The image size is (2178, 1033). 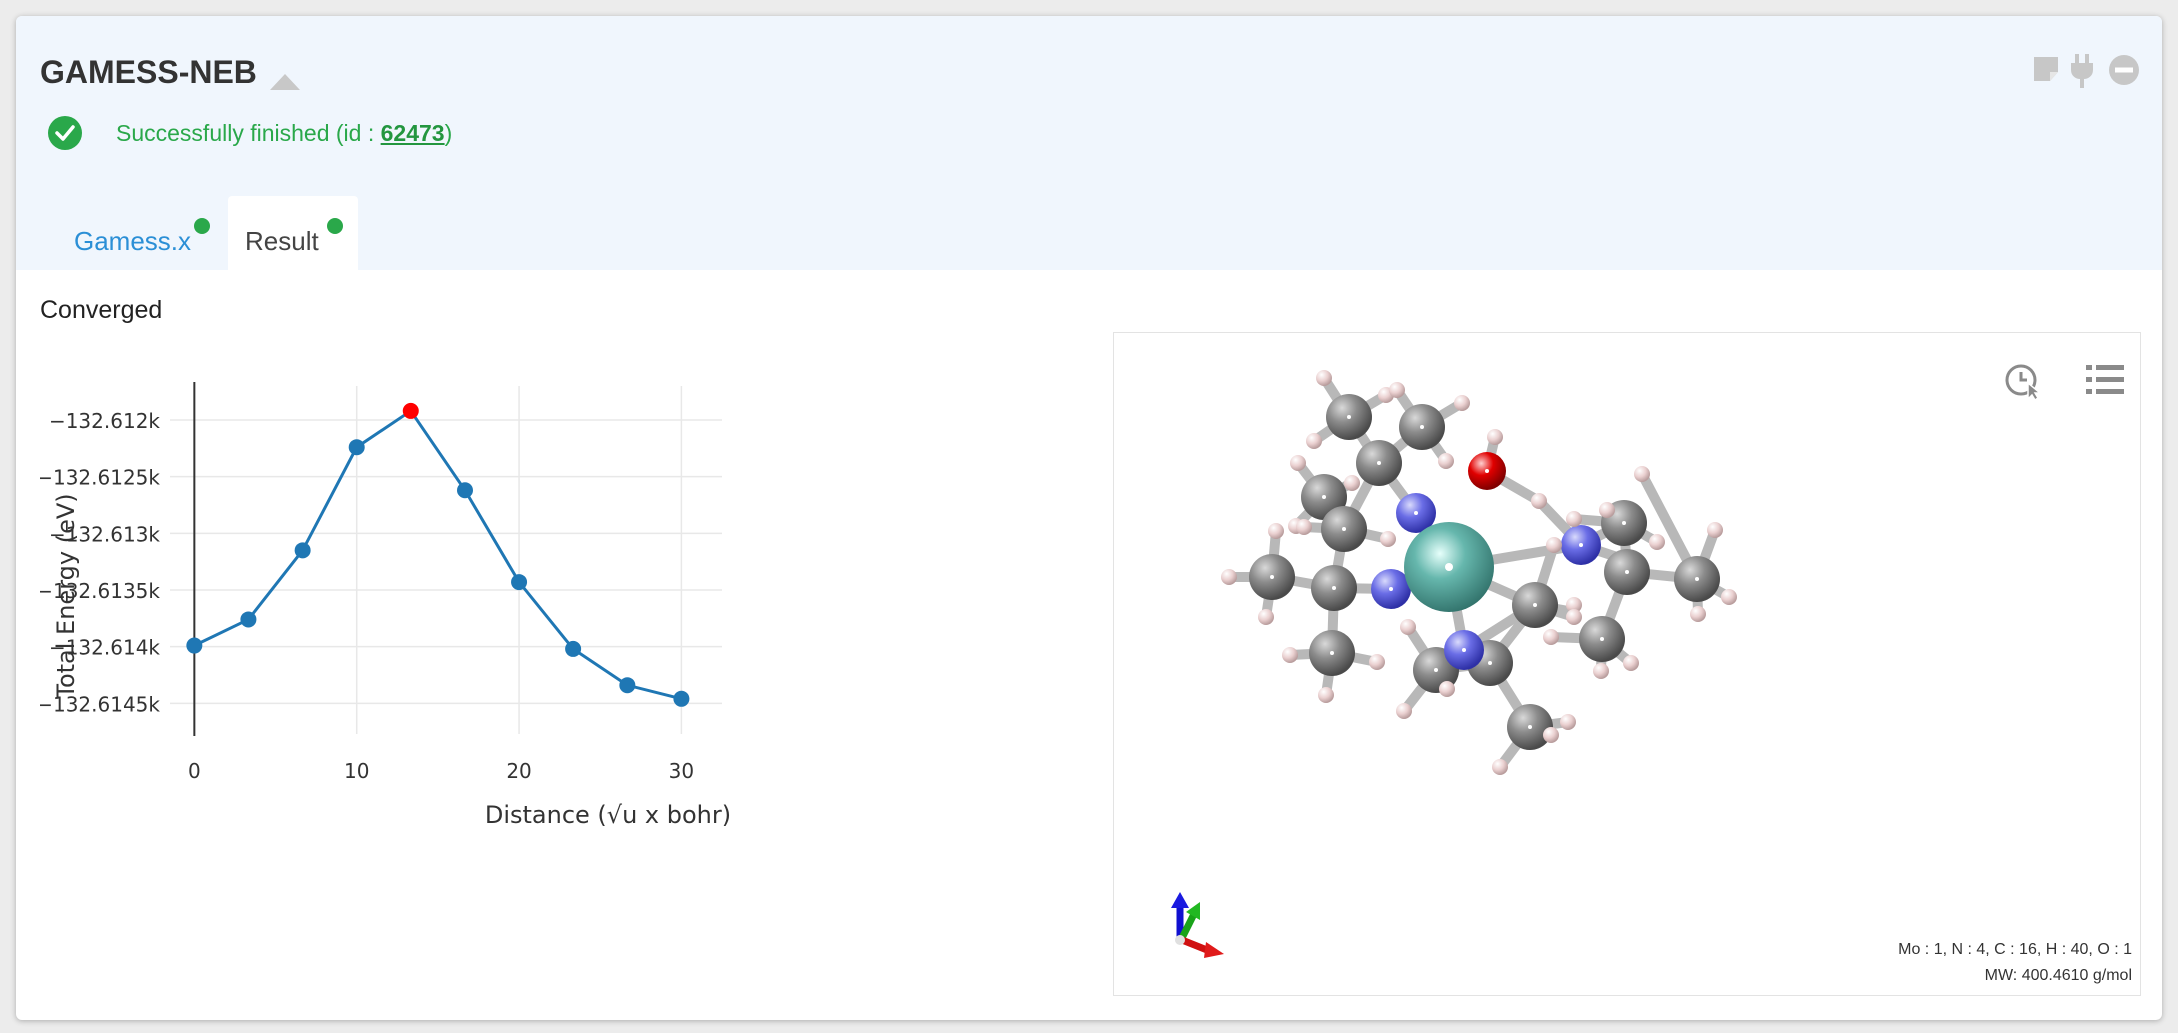 I want to click on tab-gamess-x-label: Gamess.x, so click(x=133, y=241).